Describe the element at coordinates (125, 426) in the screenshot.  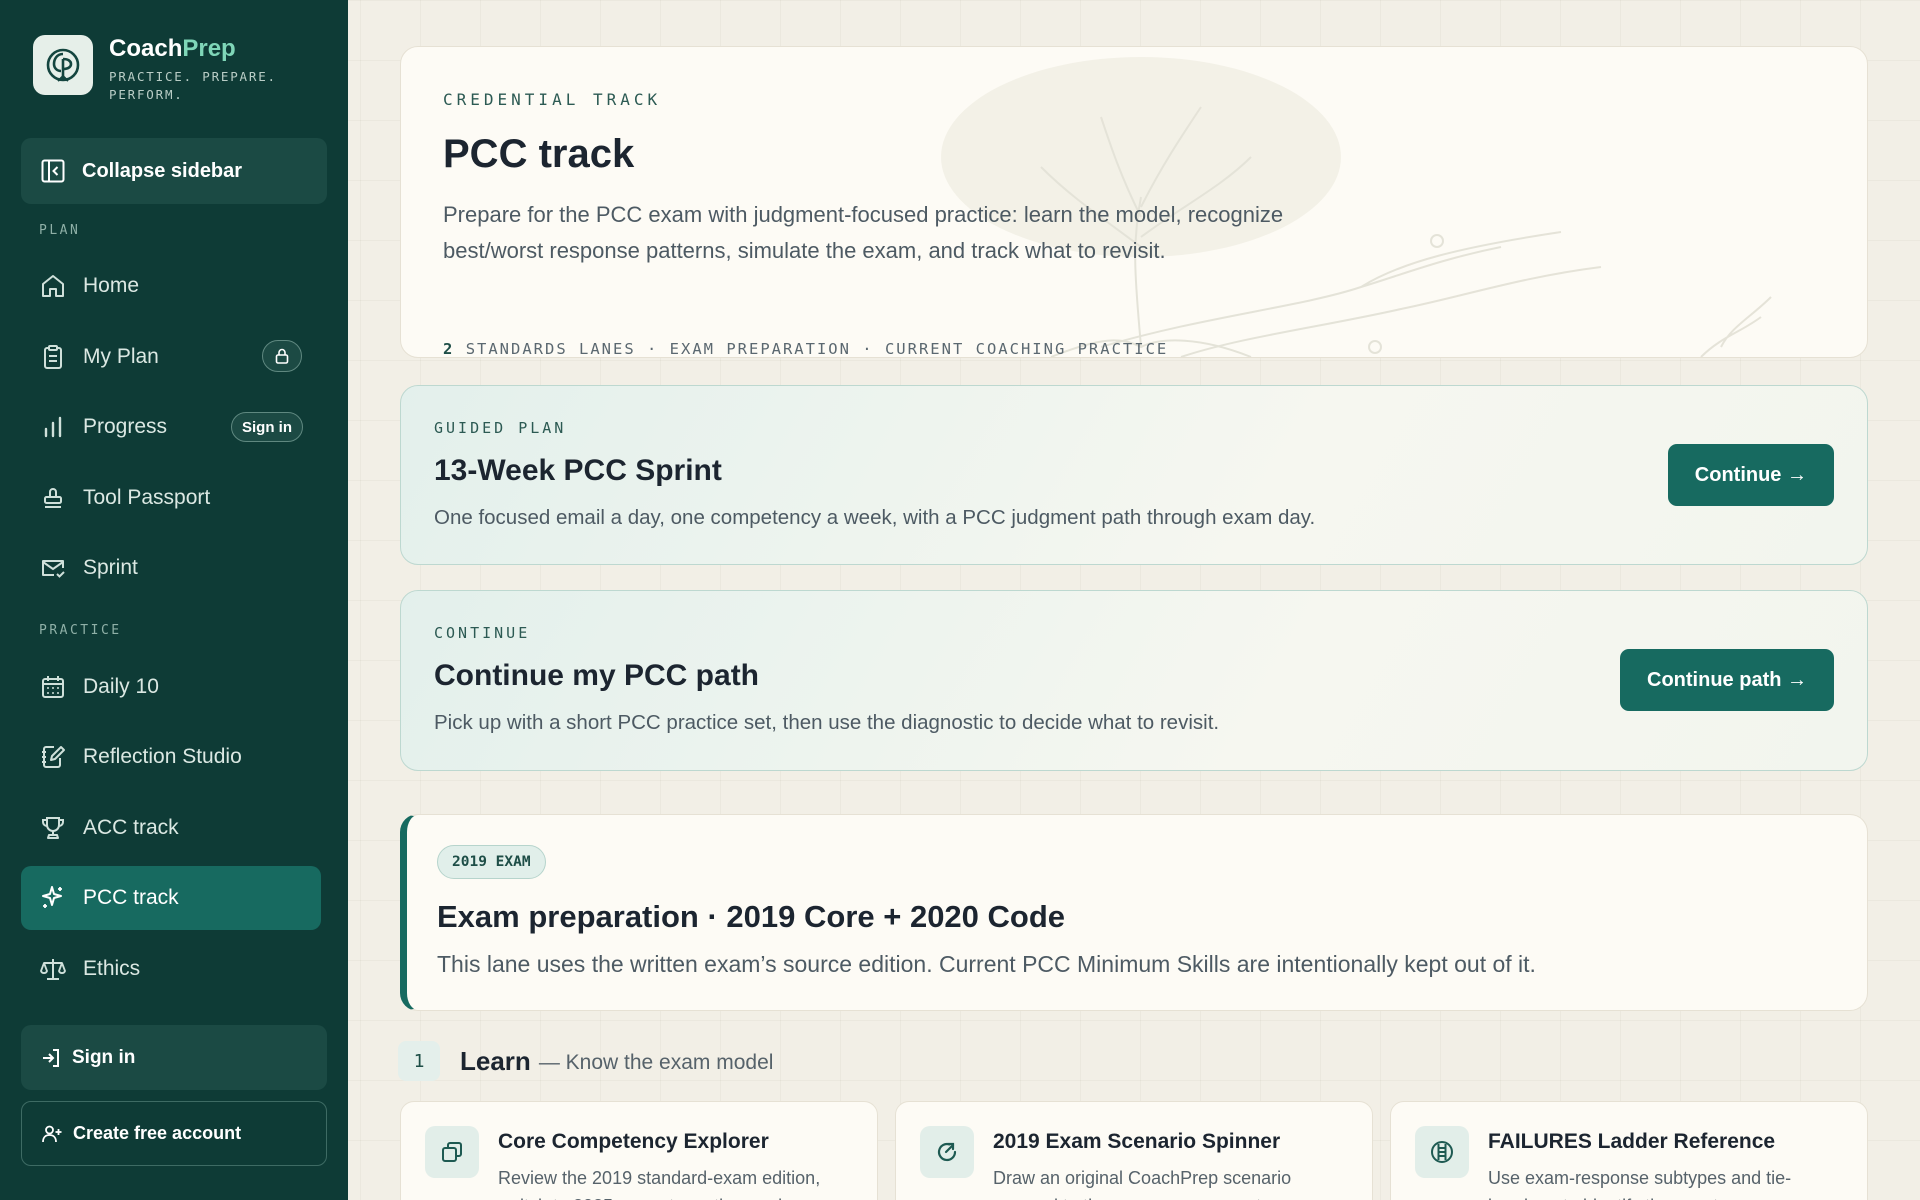
I see `sidebar-item-label: Progress` at that location.